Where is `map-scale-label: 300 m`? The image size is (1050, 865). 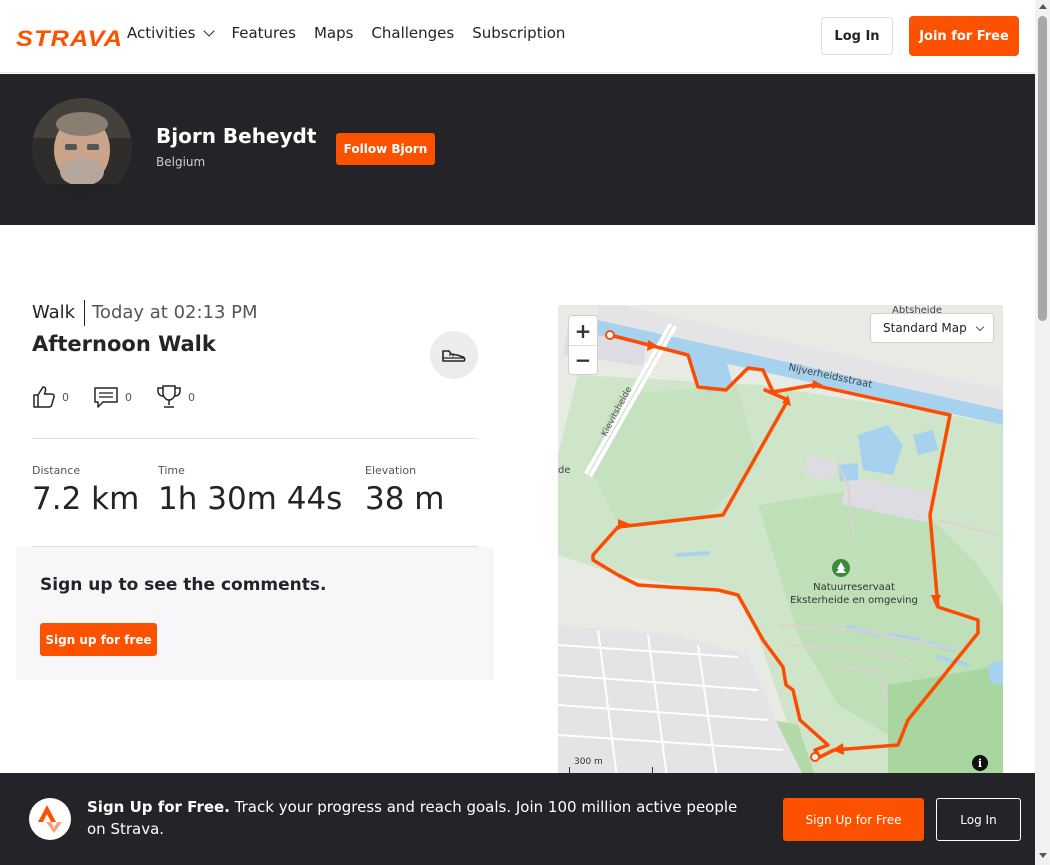
map-scale-label: 300 m is located at coordinates (588, 762).